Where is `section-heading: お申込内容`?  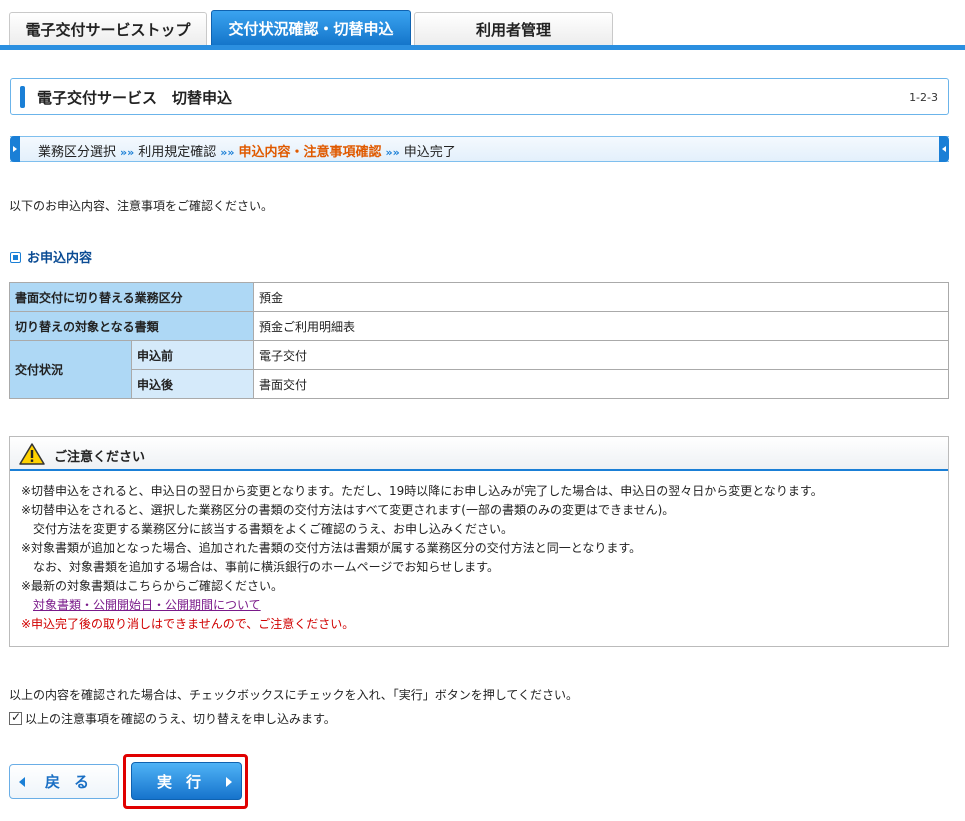
section-heading: お申込内容 is located at coordinates (51, 256).